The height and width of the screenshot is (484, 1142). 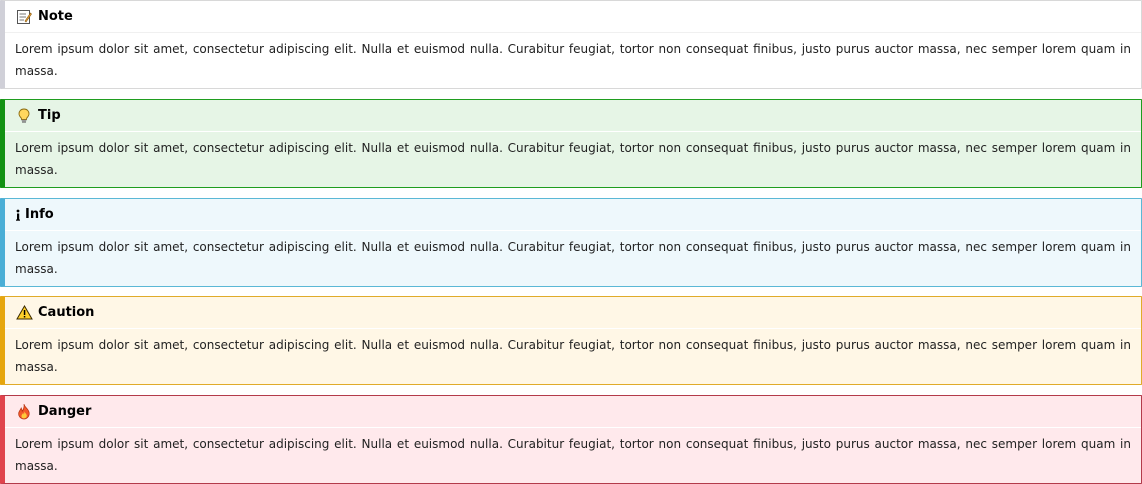 I want to click on lightbulb-icon, so click(x=24, y=116).